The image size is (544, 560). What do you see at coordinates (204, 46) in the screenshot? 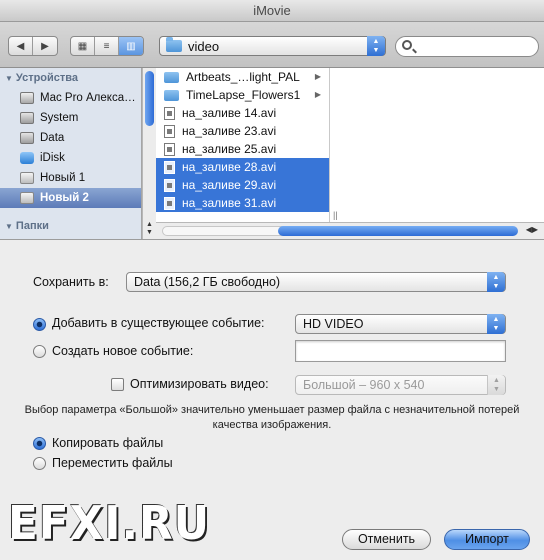
I see `path-popup-label: video` at bounding box center [204, 46].